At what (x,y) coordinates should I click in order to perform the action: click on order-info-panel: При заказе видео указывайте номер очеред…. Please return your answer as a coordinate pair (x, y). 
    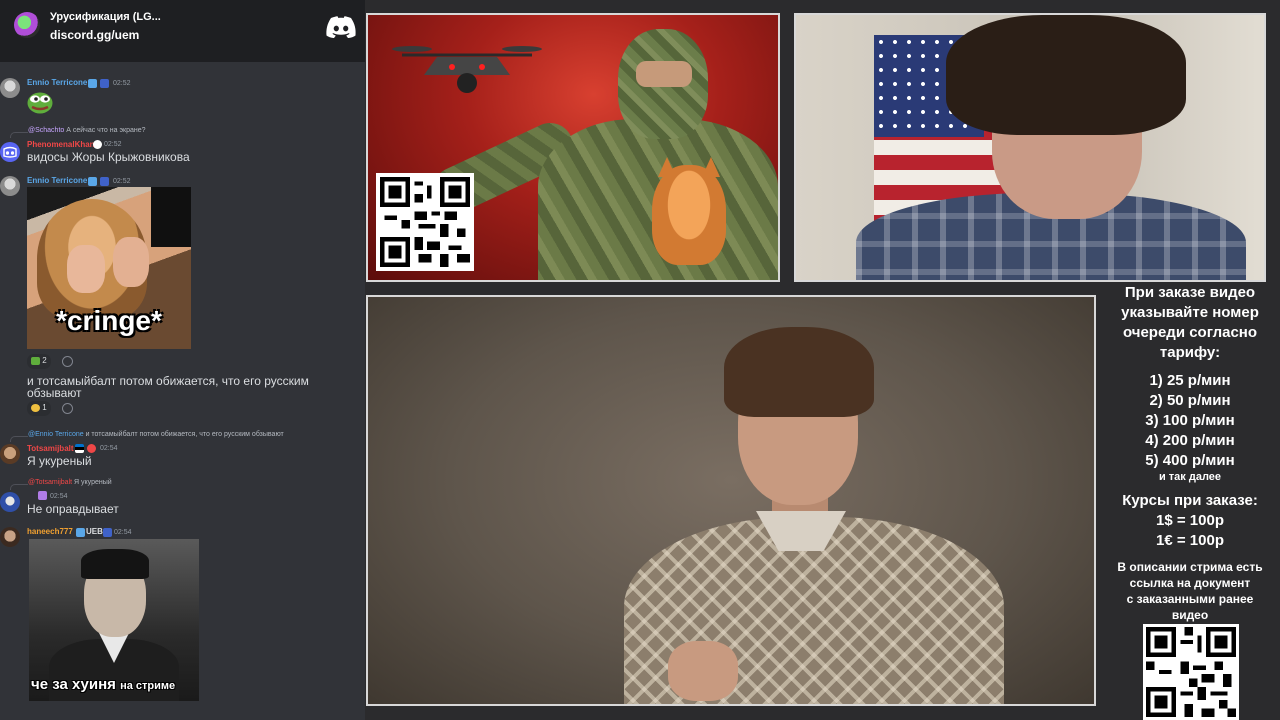
    Looking at the image, I should click on (1190, 501).